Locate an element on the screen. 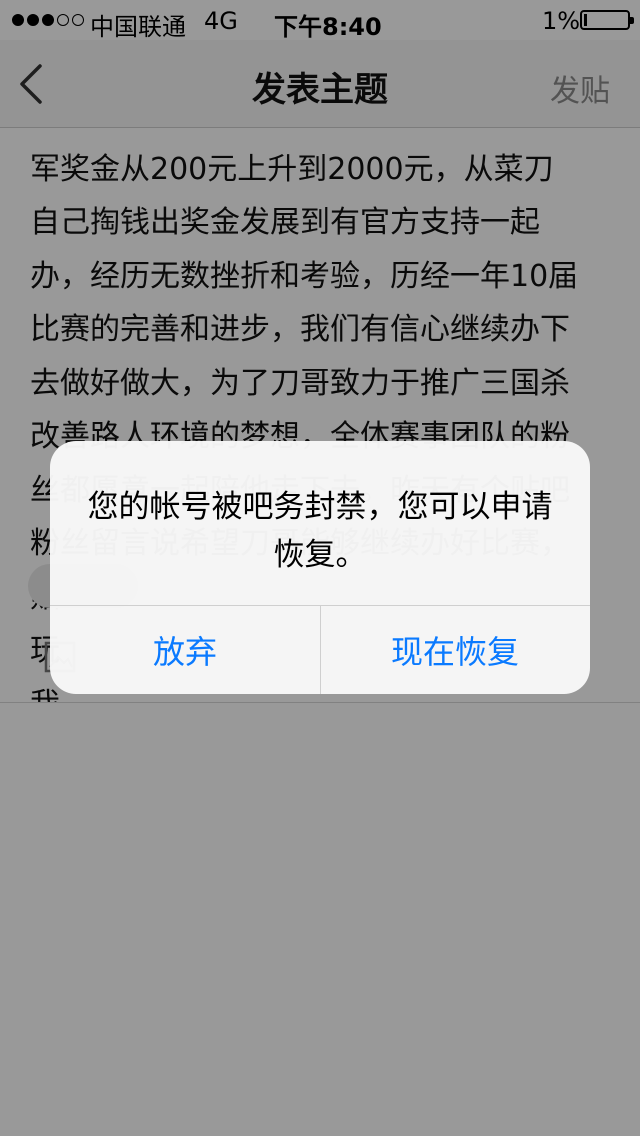 This screenshot has width=640, height=1136. alert-message: 您的帐号被吧务封禁，您可以申请恢复。 is located at coordinates (320, 531).